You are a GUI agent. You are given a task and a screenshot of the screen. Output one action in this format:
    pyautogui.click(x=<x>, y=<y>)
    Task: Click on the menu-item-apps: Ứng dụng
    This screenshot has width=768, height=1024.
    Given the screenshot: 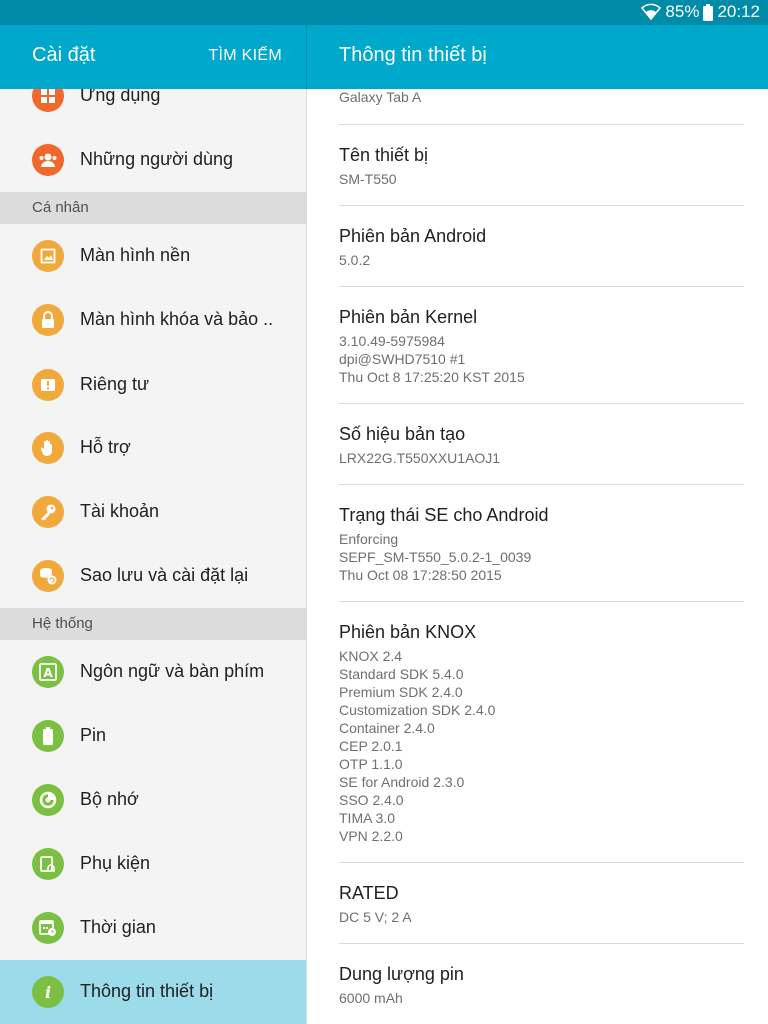 What is the action you would take?
    pyautogui.click(x=153, y=108)
    